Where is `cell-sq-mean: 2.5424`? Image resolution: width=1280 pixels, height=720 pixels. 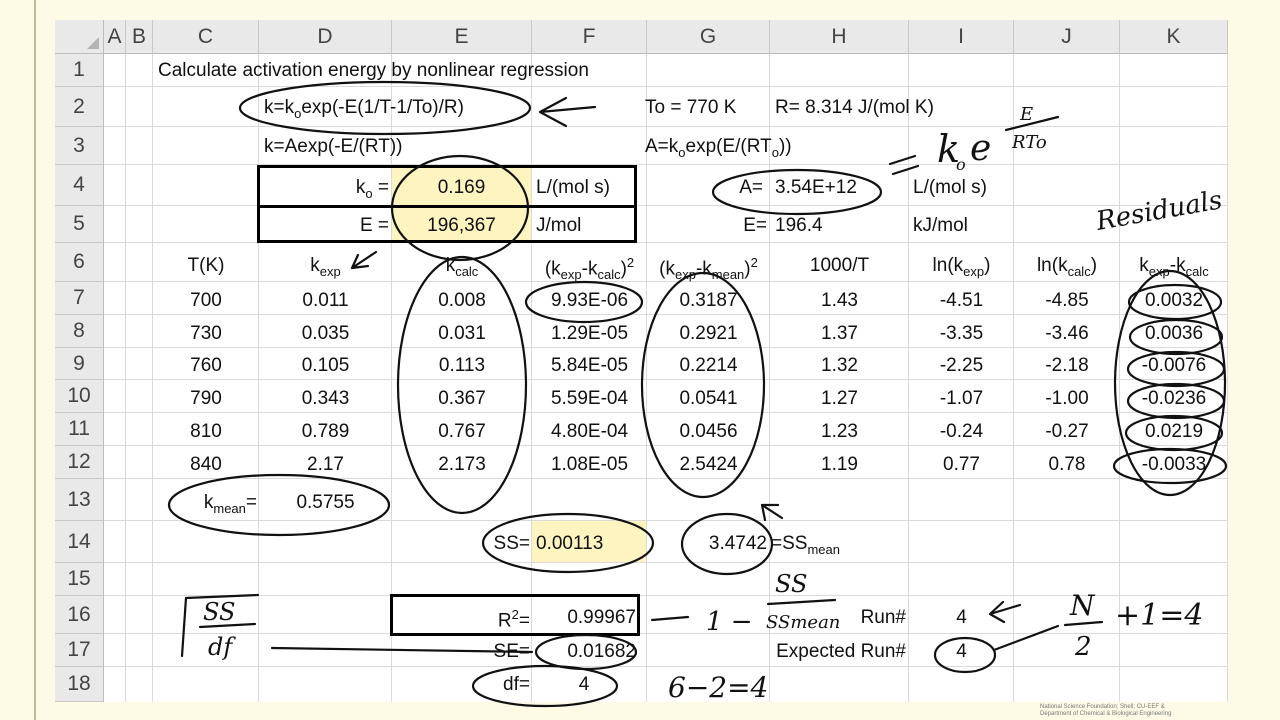 cell-sq-mean: 2.5424 is located at coordinates (708, 465).